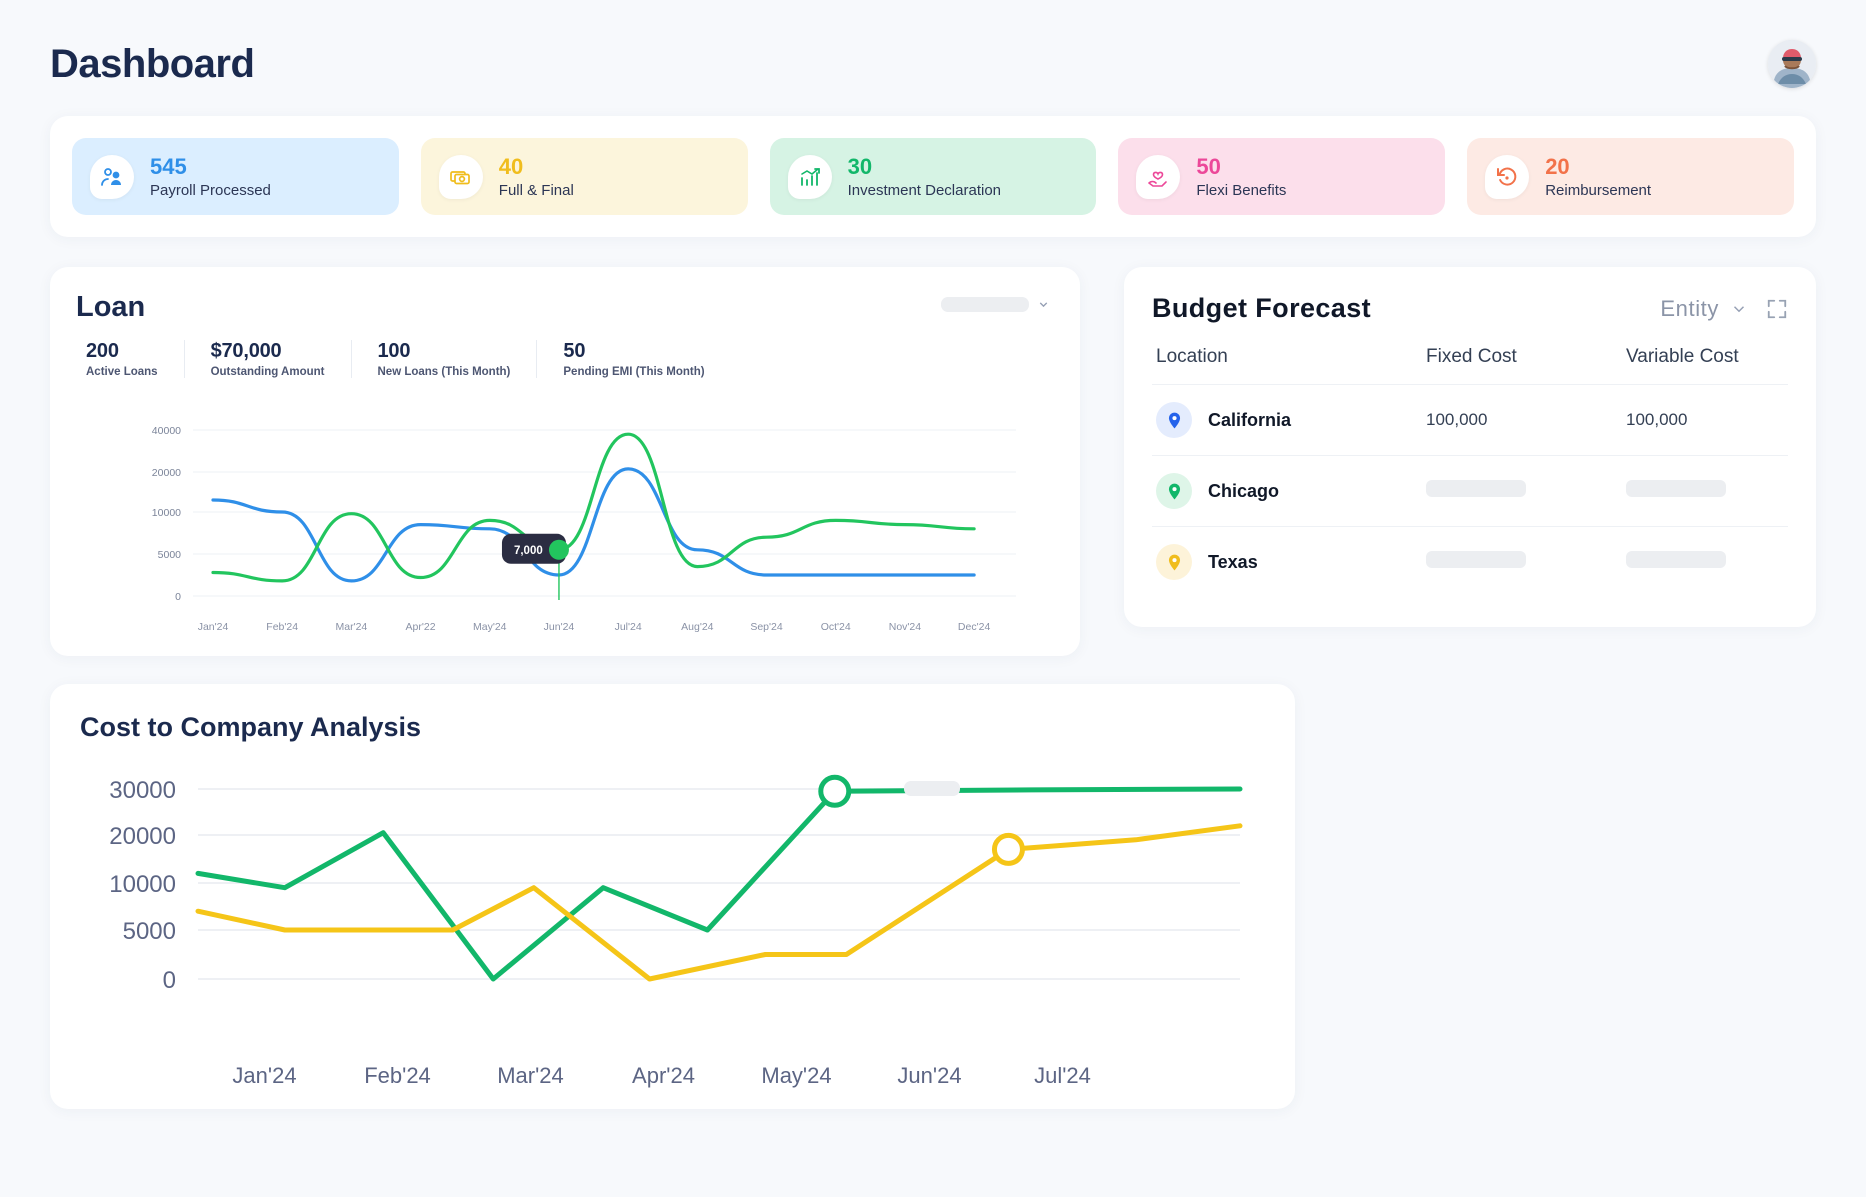  I want to click on budget-header: Budget Forecast Entity, so click(1470, 308).